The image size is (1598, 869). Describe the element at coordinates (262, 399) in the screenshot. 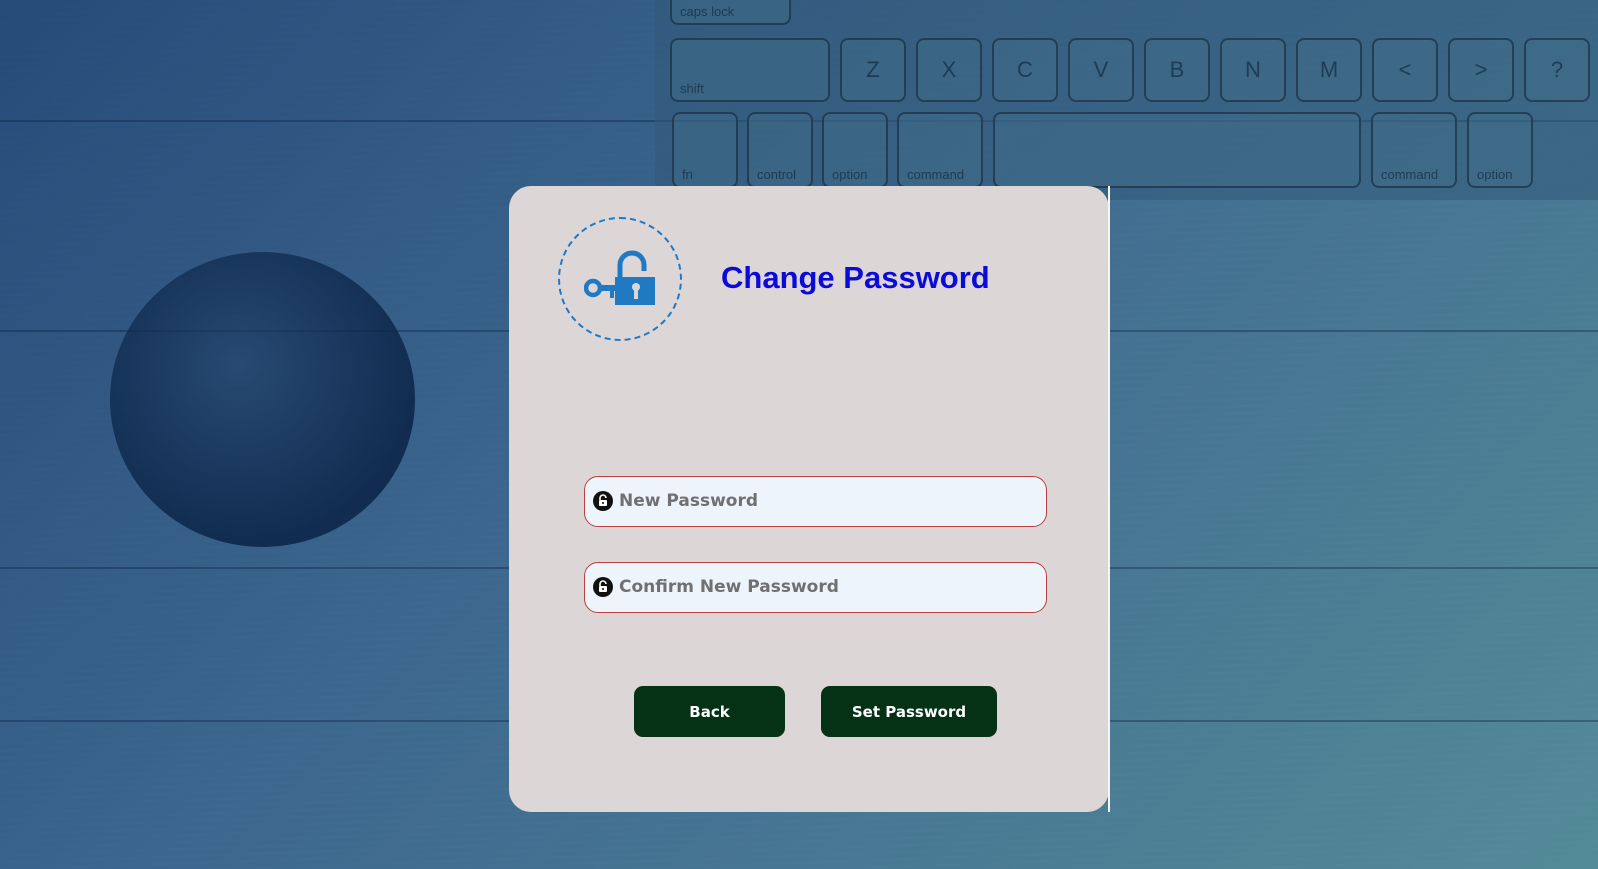

I see `apple-background-shape` at that location.